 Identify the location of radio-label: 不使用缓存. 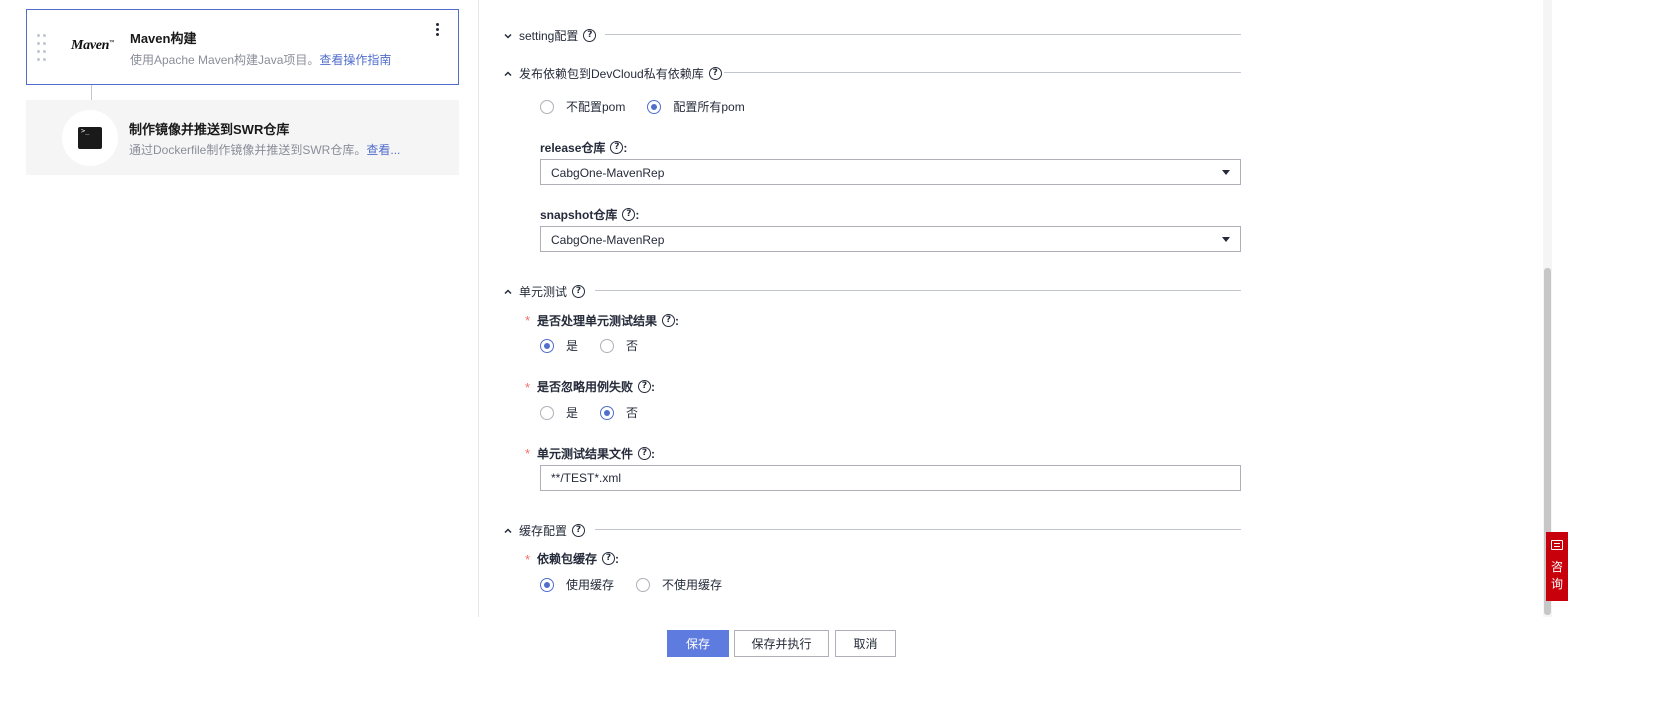
(692, 585).